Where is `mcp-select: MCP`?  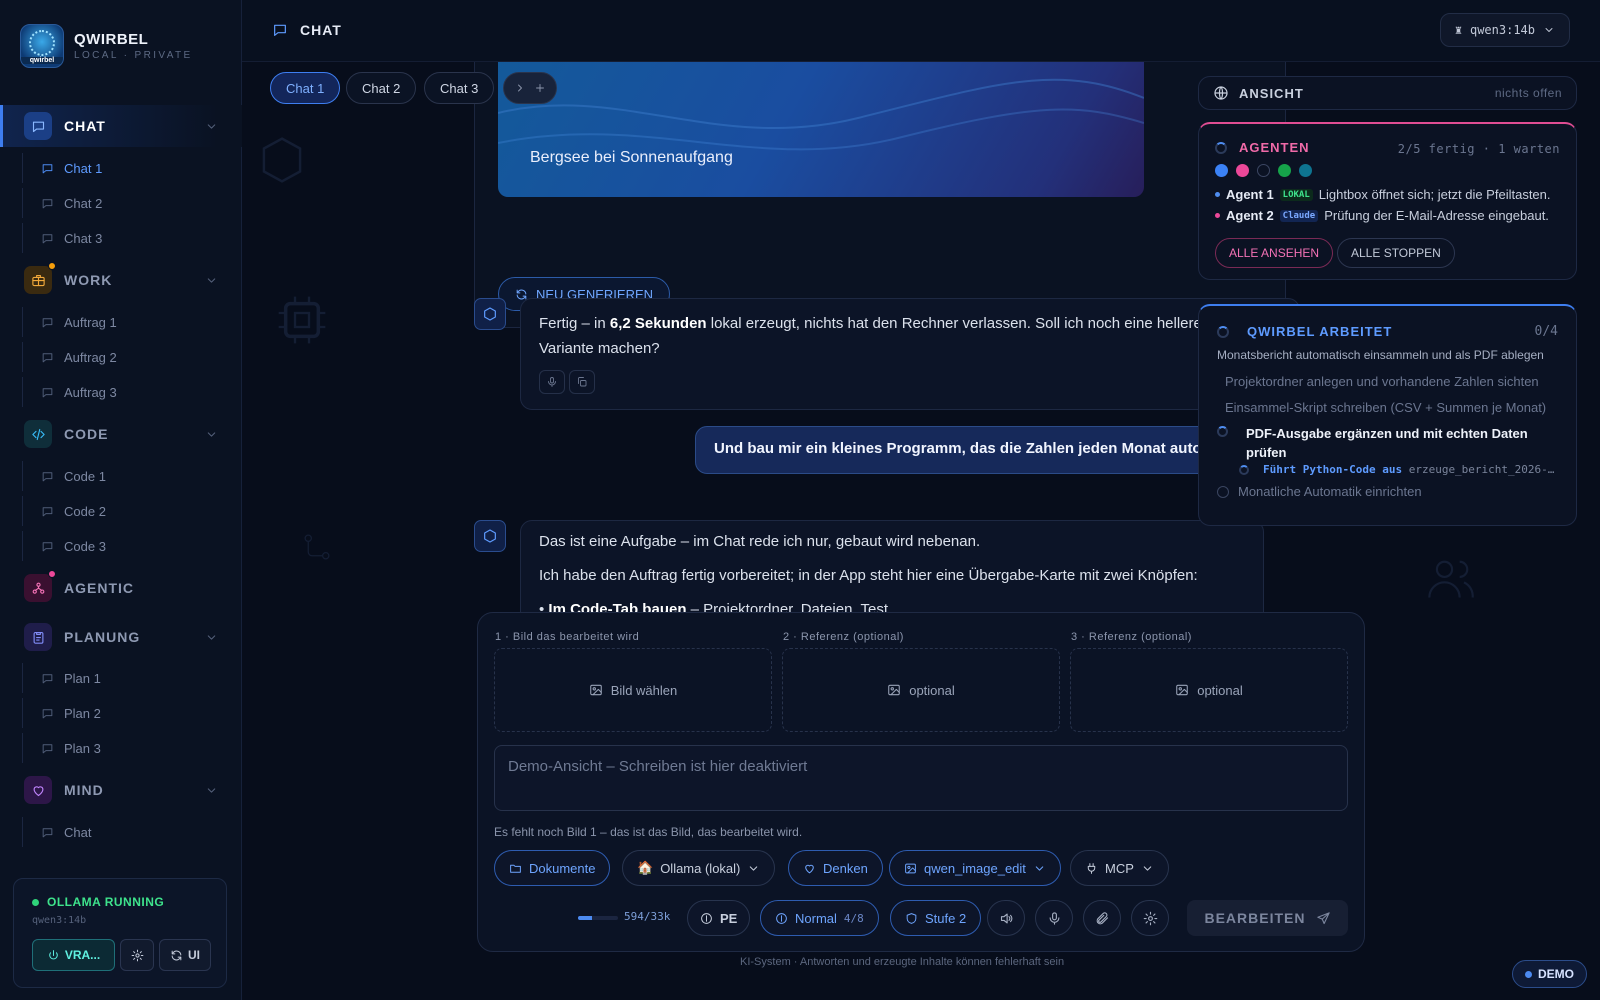
mcp-select: MCP is located at coordinates (1119, 868).